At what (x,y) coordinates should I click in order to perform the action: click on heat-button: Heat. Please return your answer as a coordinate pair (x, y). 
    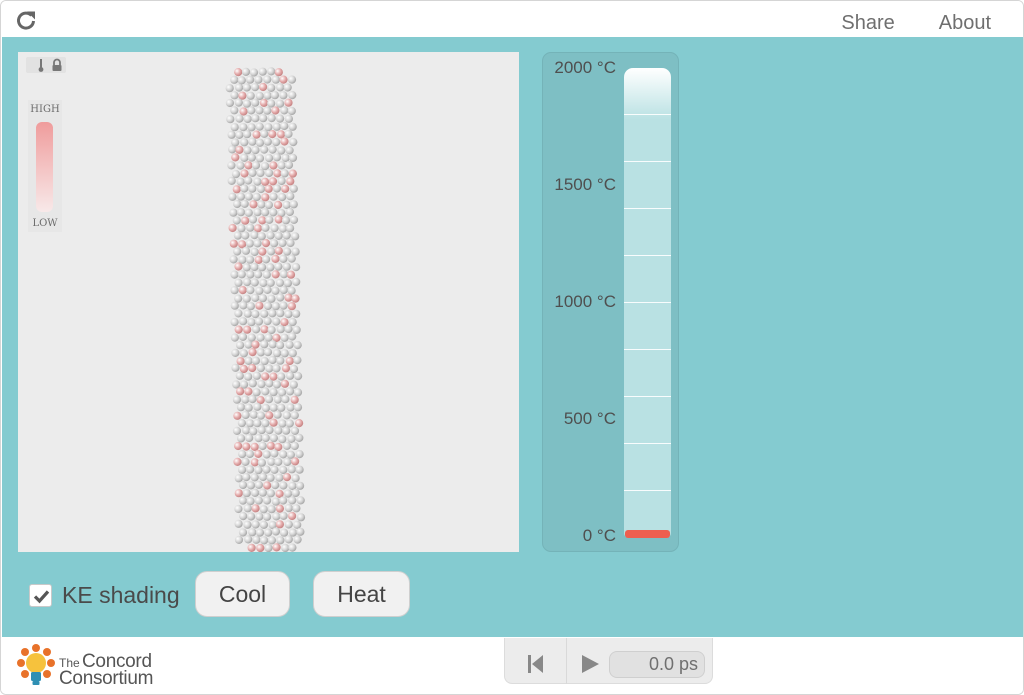
    Looking at the image, I should click on (361, 594).